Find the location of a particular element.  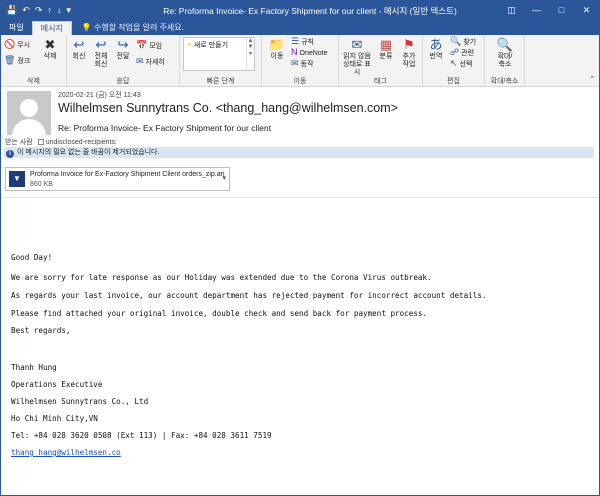

save-icon: 💾 is located at coordinates (11, 10).